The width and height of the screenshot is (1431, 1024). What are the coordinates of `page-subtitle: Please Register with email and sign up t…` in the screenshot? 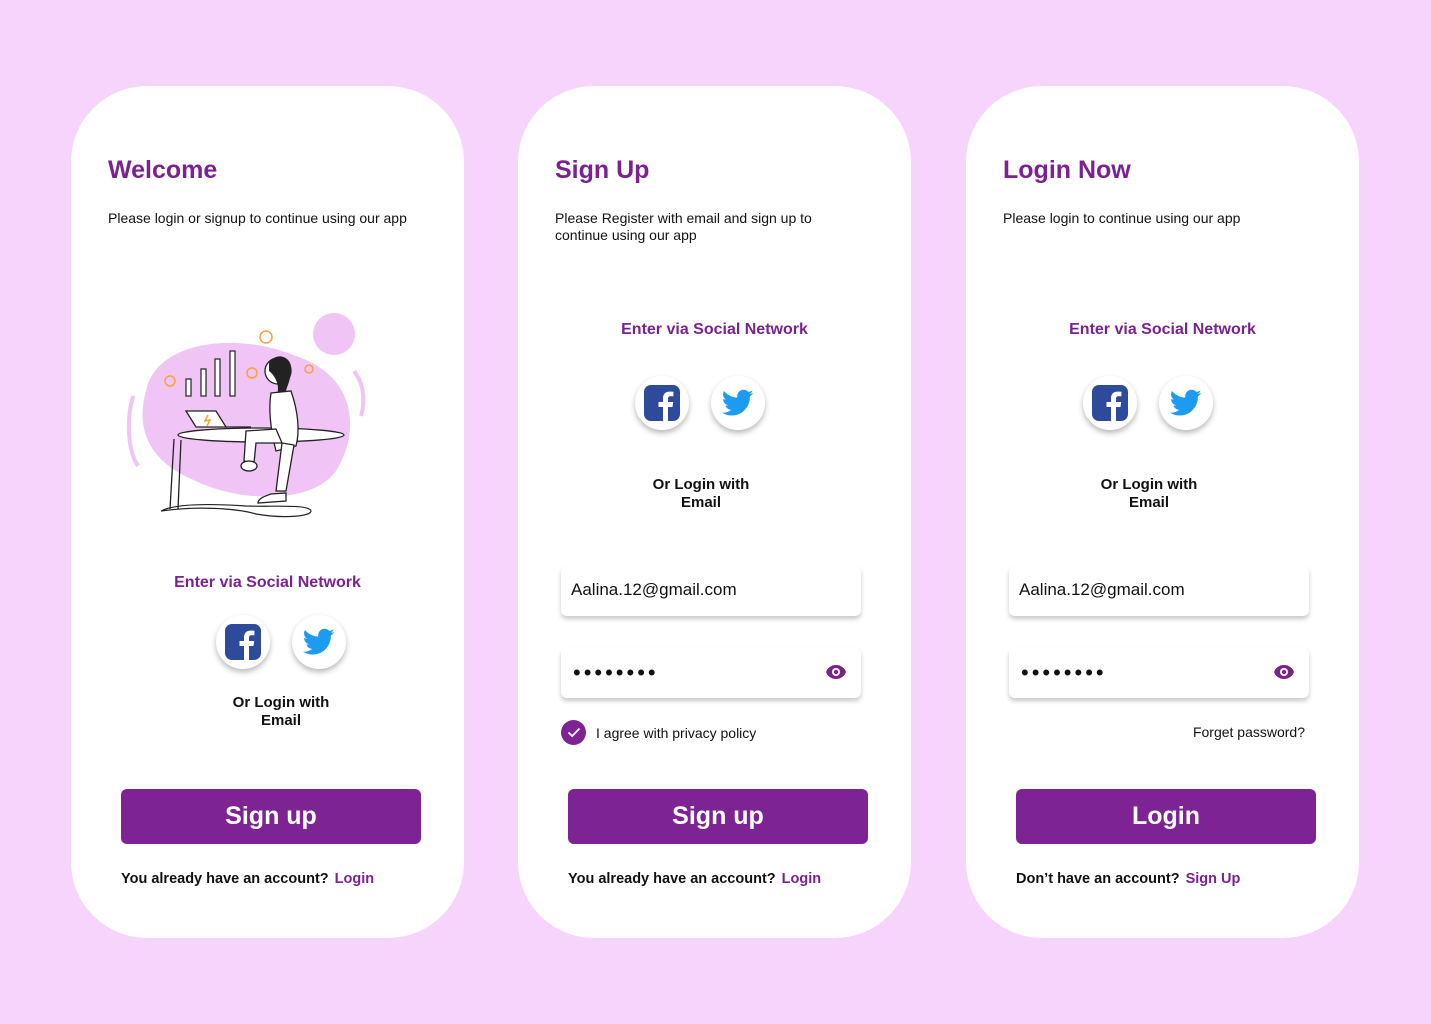 It's located at (683, 226).